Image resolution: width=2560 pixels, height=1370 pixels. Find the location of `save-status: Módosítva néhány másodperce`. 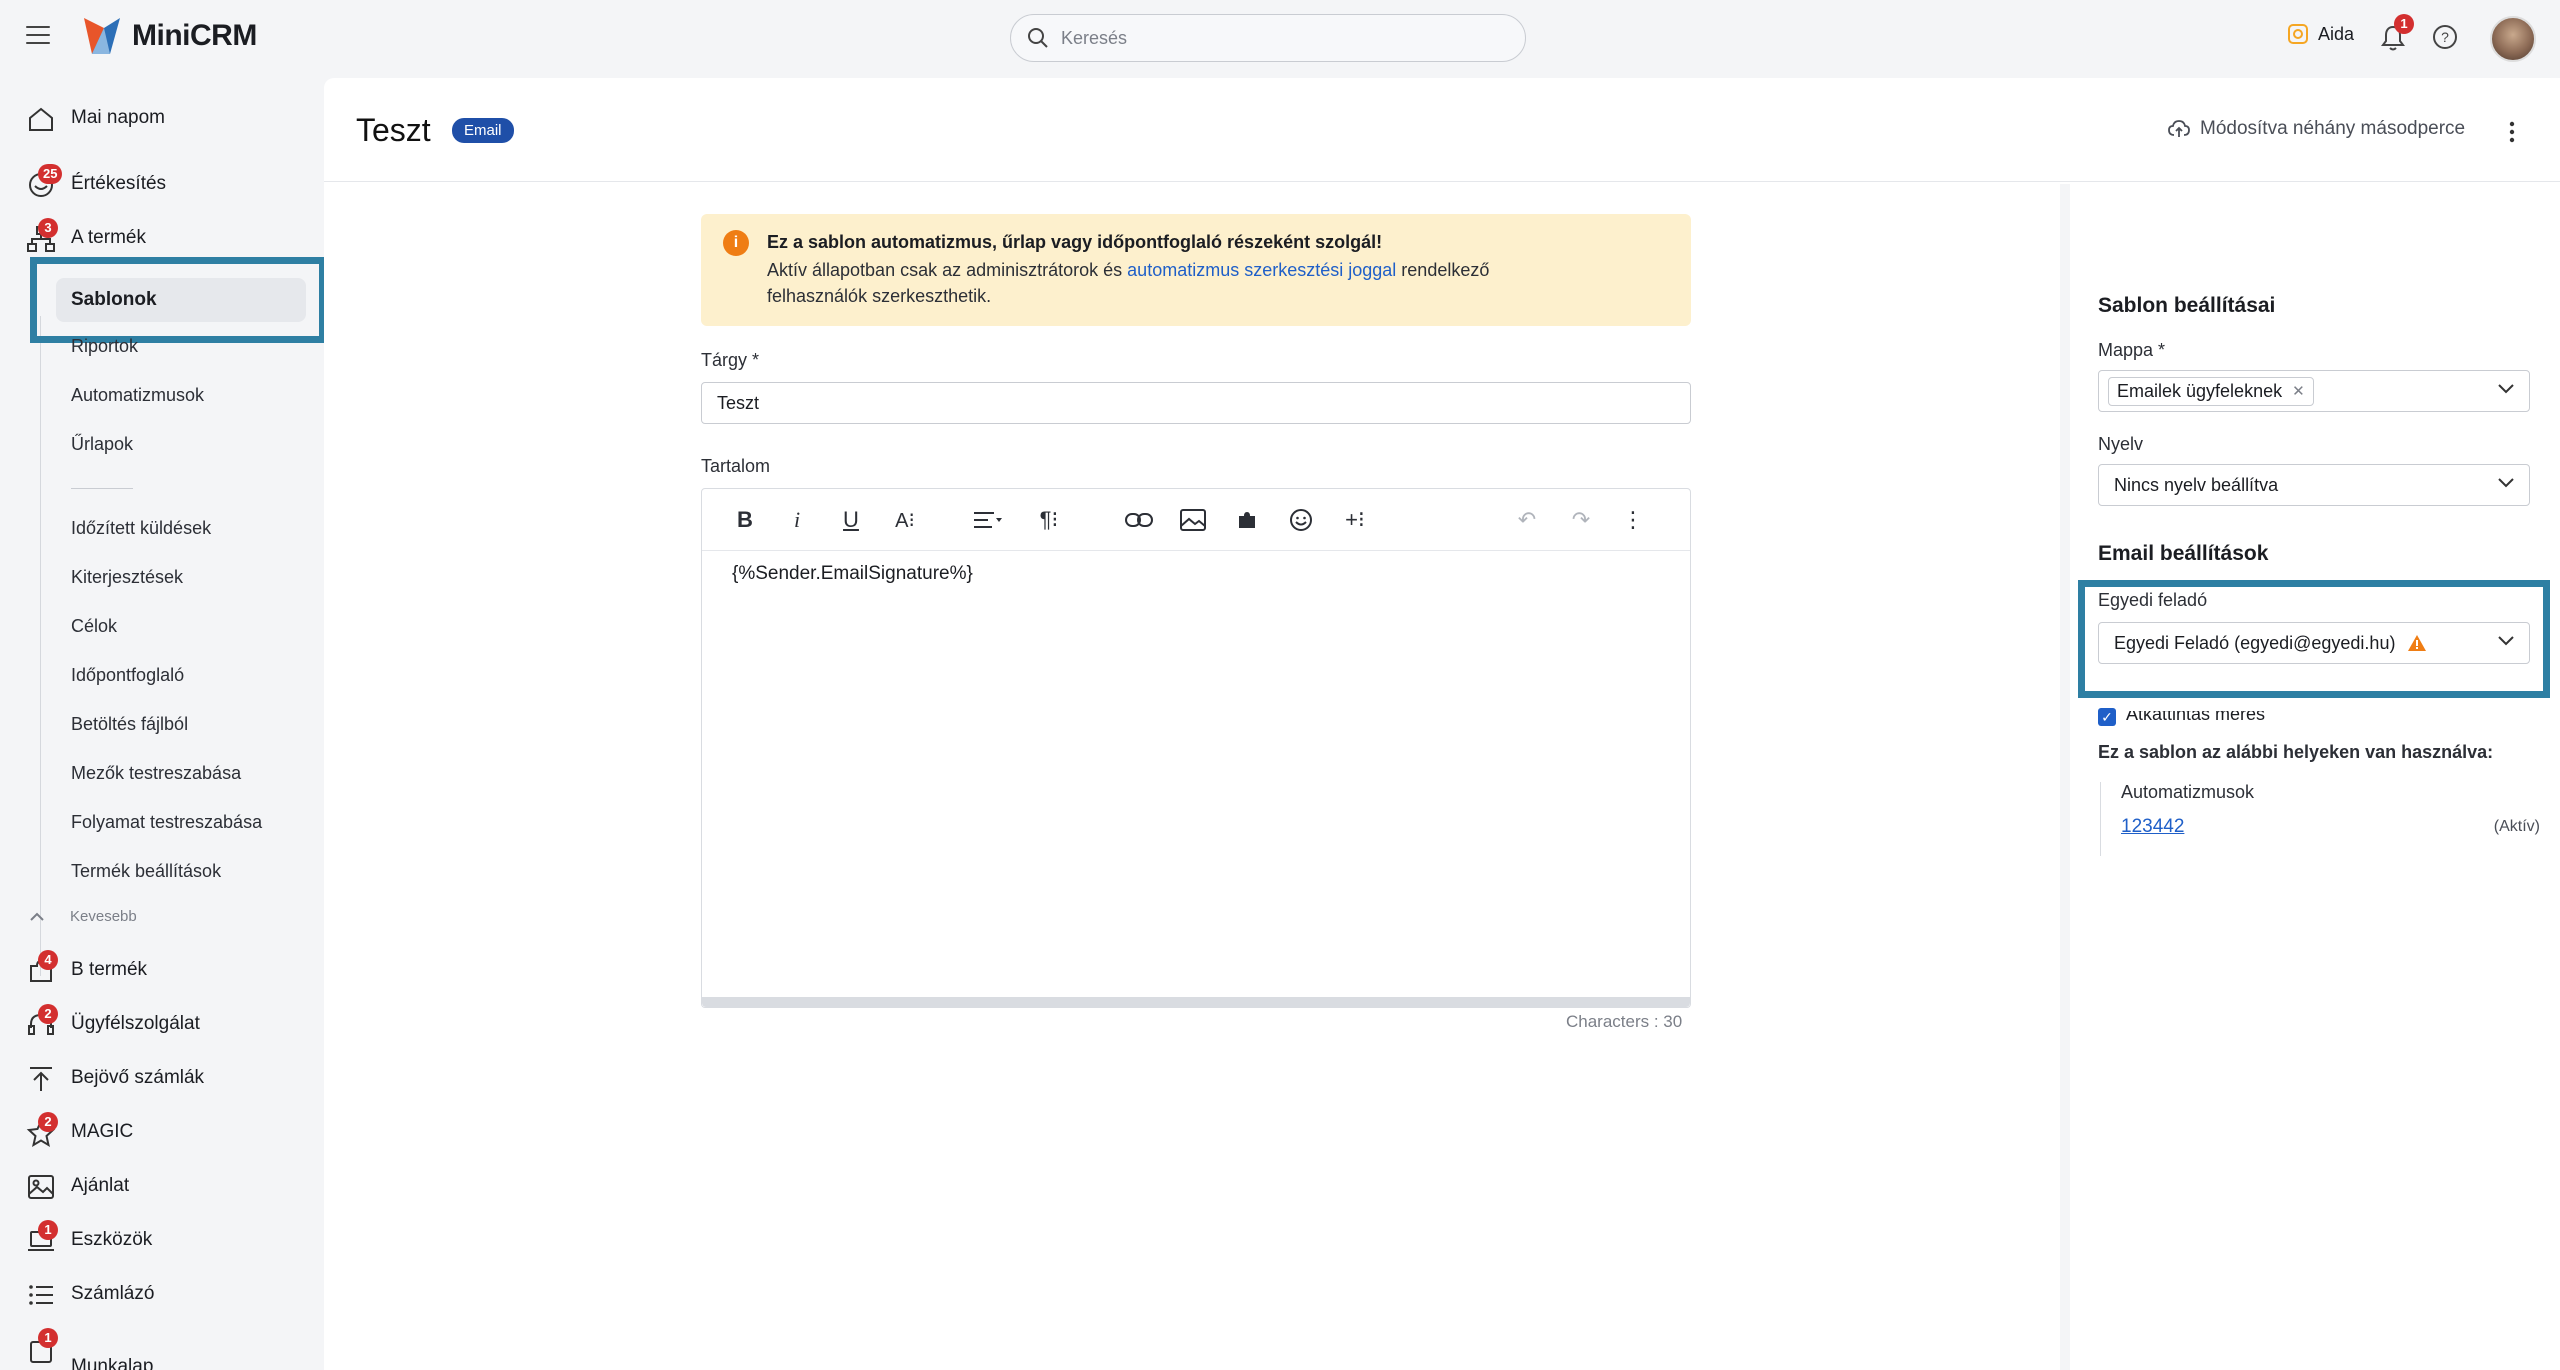

save-status: Módosítva néhány másodperce is located at coordinates (2316, 129).